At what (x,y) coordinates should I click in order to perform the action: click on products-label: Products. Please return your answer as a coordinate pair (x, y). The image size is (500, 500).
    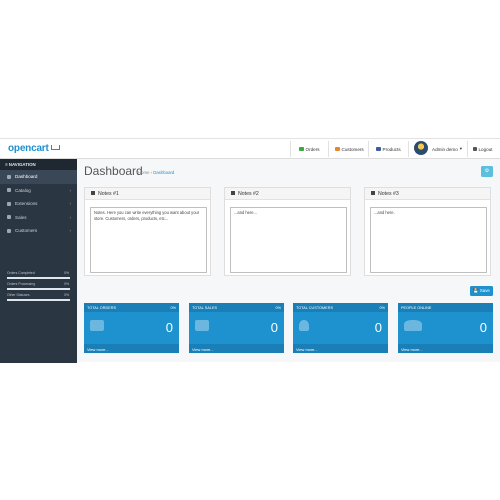
    Looking at the image, I should click on (391, 149).